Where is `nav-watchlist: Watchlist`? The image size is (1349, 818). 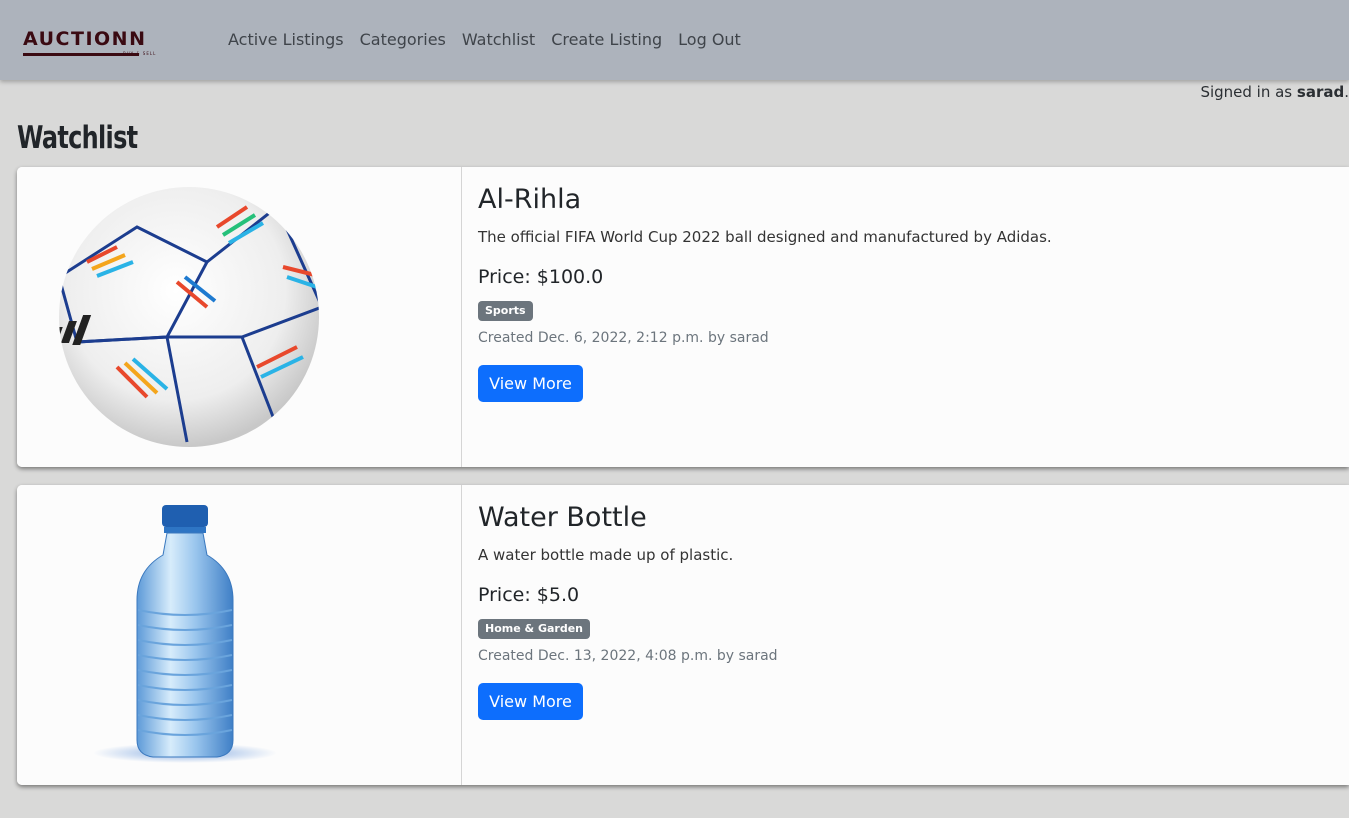
nav-watchlist: Watchlist is located at coordinates (498, 40).